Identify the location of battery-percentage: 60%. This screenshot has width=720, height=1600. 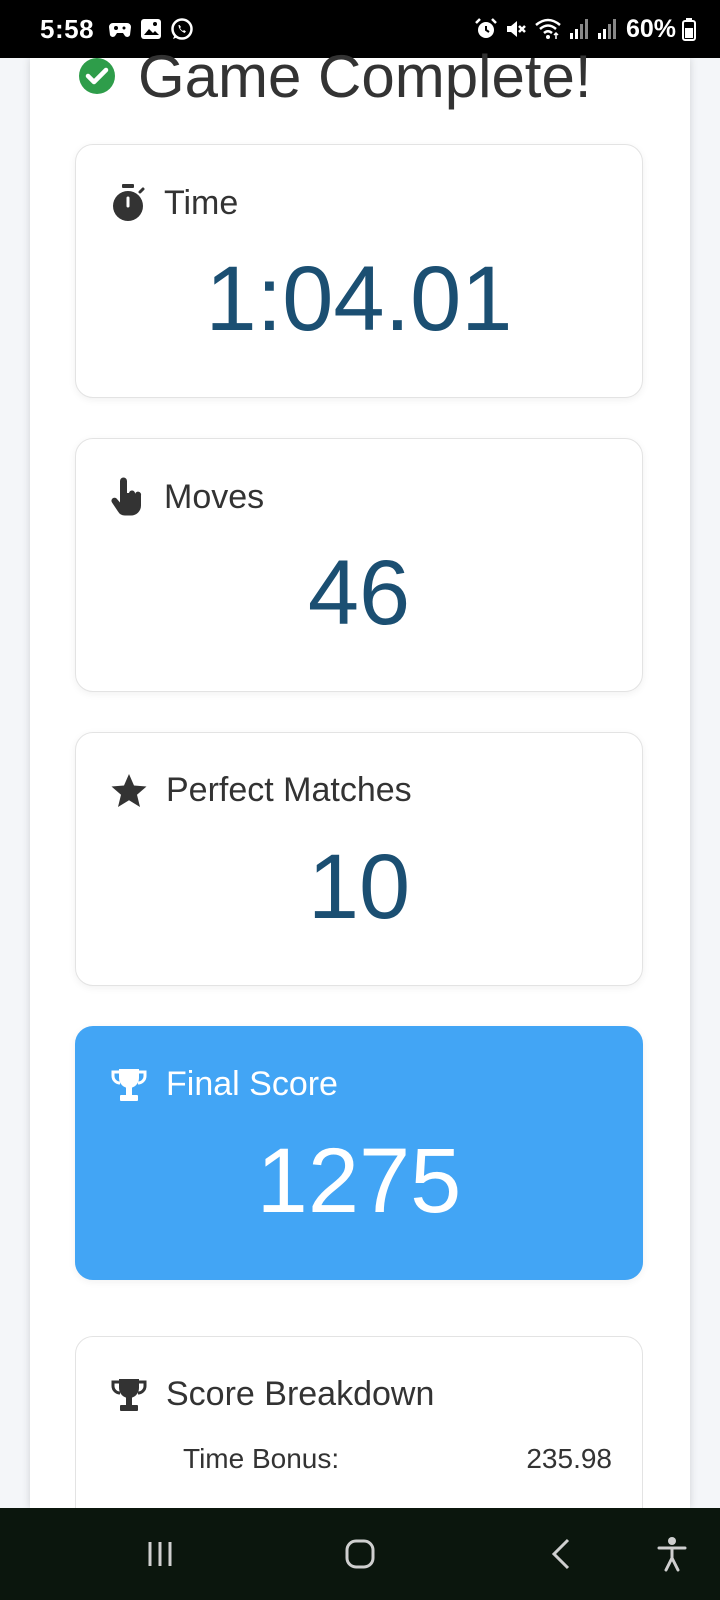
(650, 28).